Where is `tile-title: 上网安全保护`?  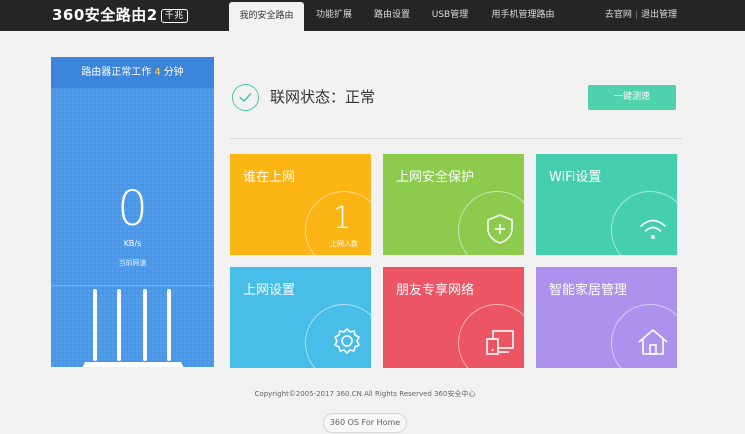 tile-title: 上网安全保护 is located at coordinates (435, 177).